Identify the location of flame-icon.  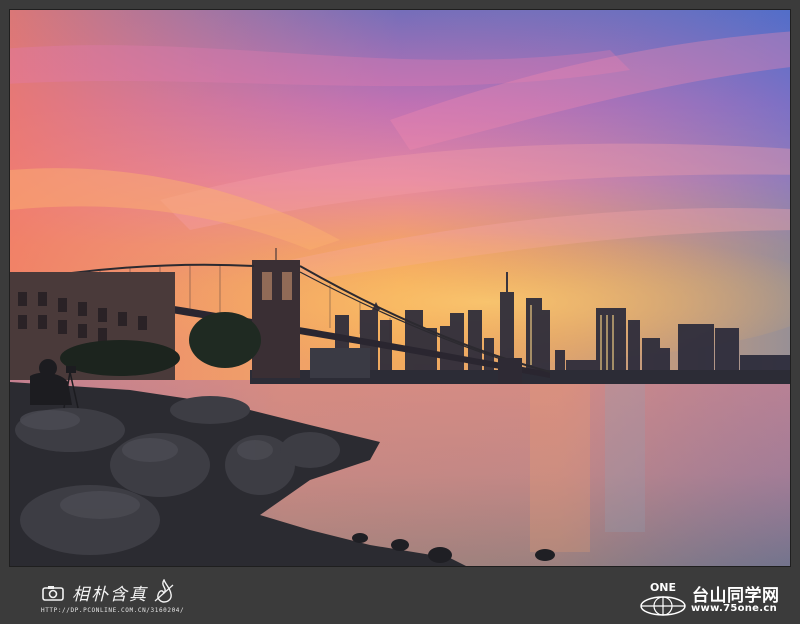
(164, 591).